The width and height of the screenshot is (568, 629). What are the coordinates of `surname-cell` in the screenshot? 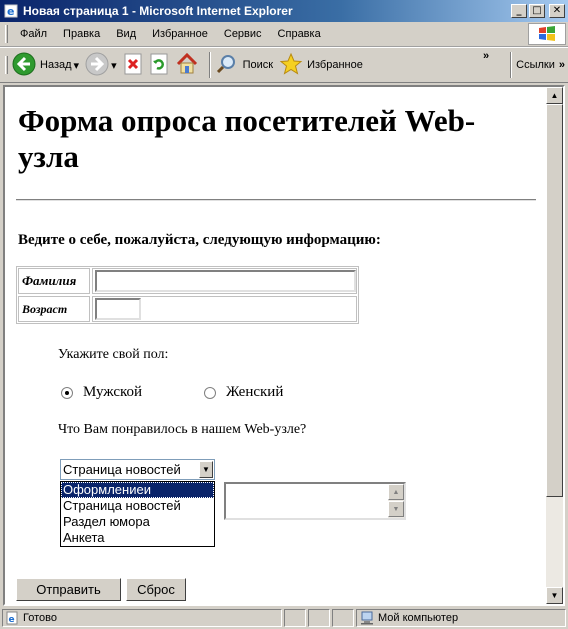 It's located at (224, 281).